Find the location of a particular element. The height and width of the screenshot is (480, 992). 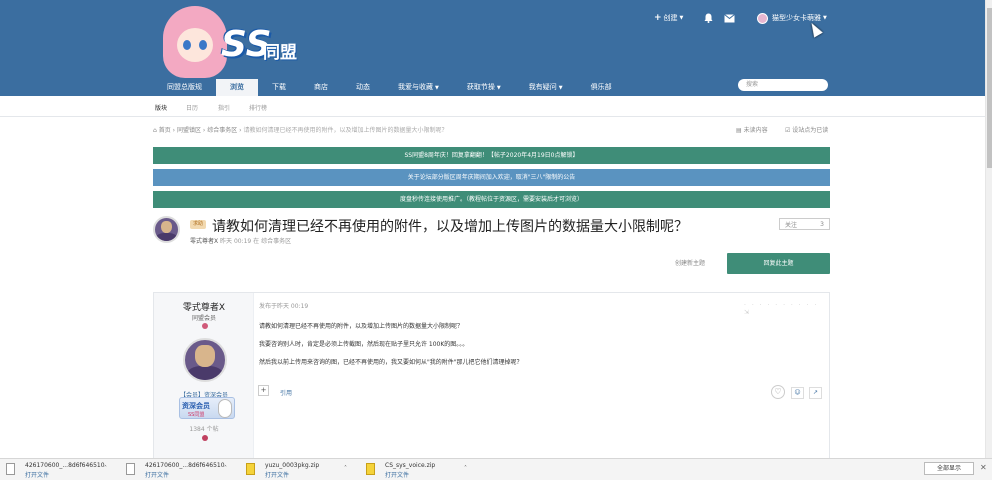

stats-button: ↗ is located at coordinates (815, 393).